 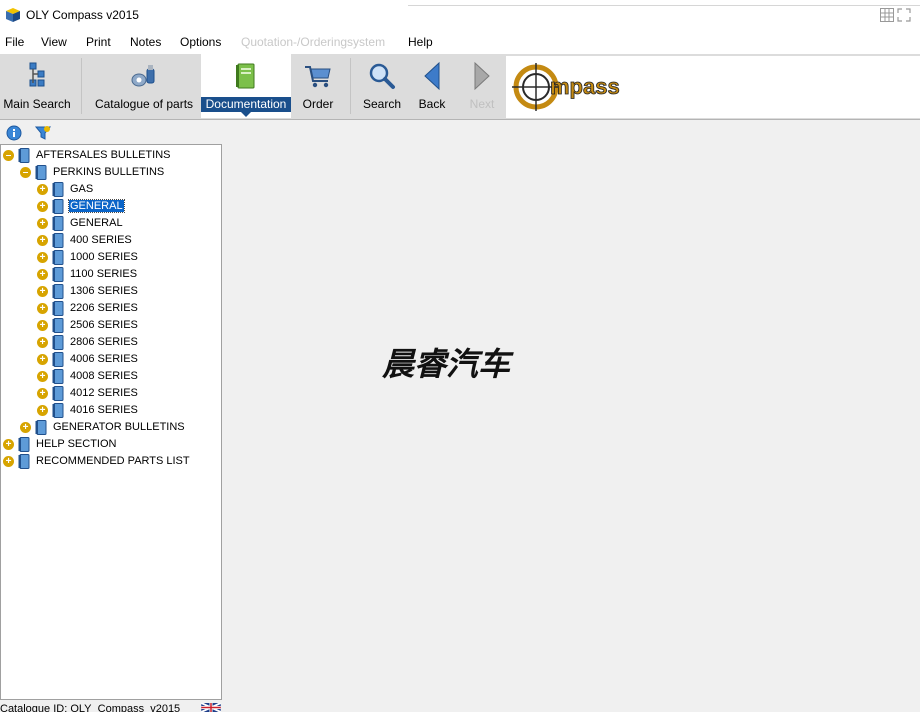 I want to click on menu-notes: Notes, so click(x=145, y=42).